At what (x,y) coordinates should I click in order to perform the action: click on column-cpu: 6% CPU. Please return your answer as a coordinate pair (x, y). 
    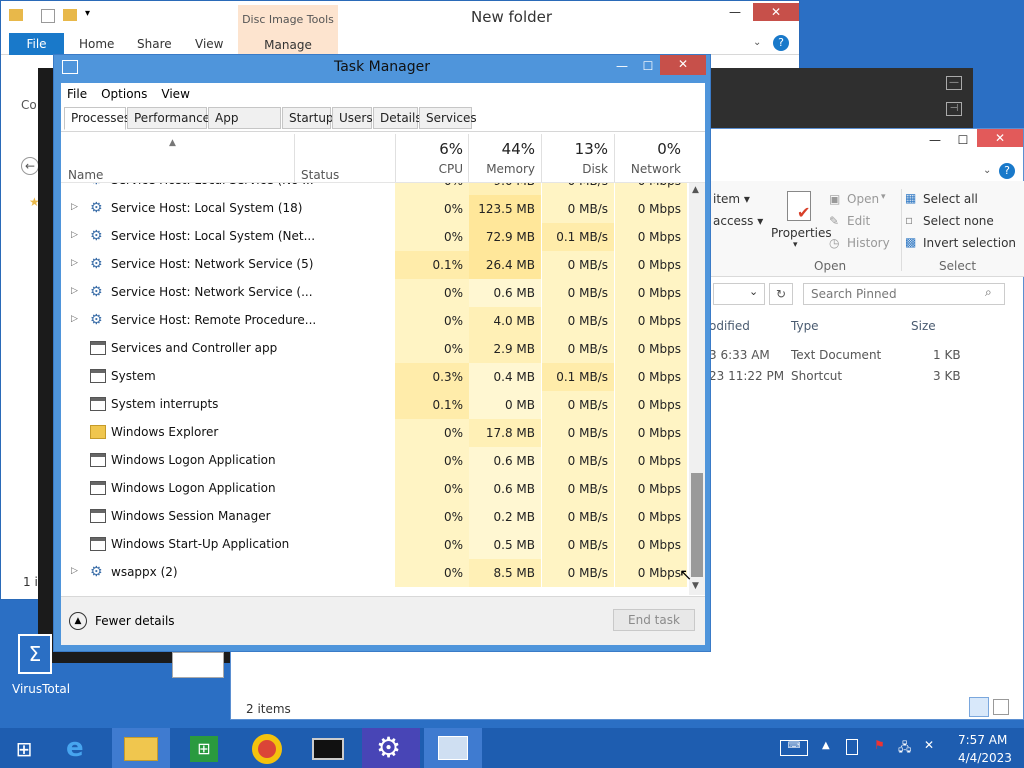
    Looking at the image, I should click on (432, 158).